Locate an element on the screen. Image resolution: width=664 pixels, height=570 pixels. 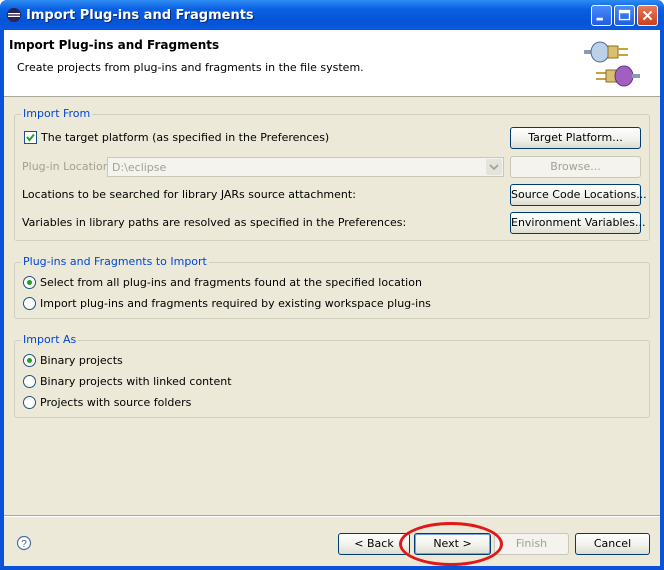
close-button is located at coordinates (647, 15).